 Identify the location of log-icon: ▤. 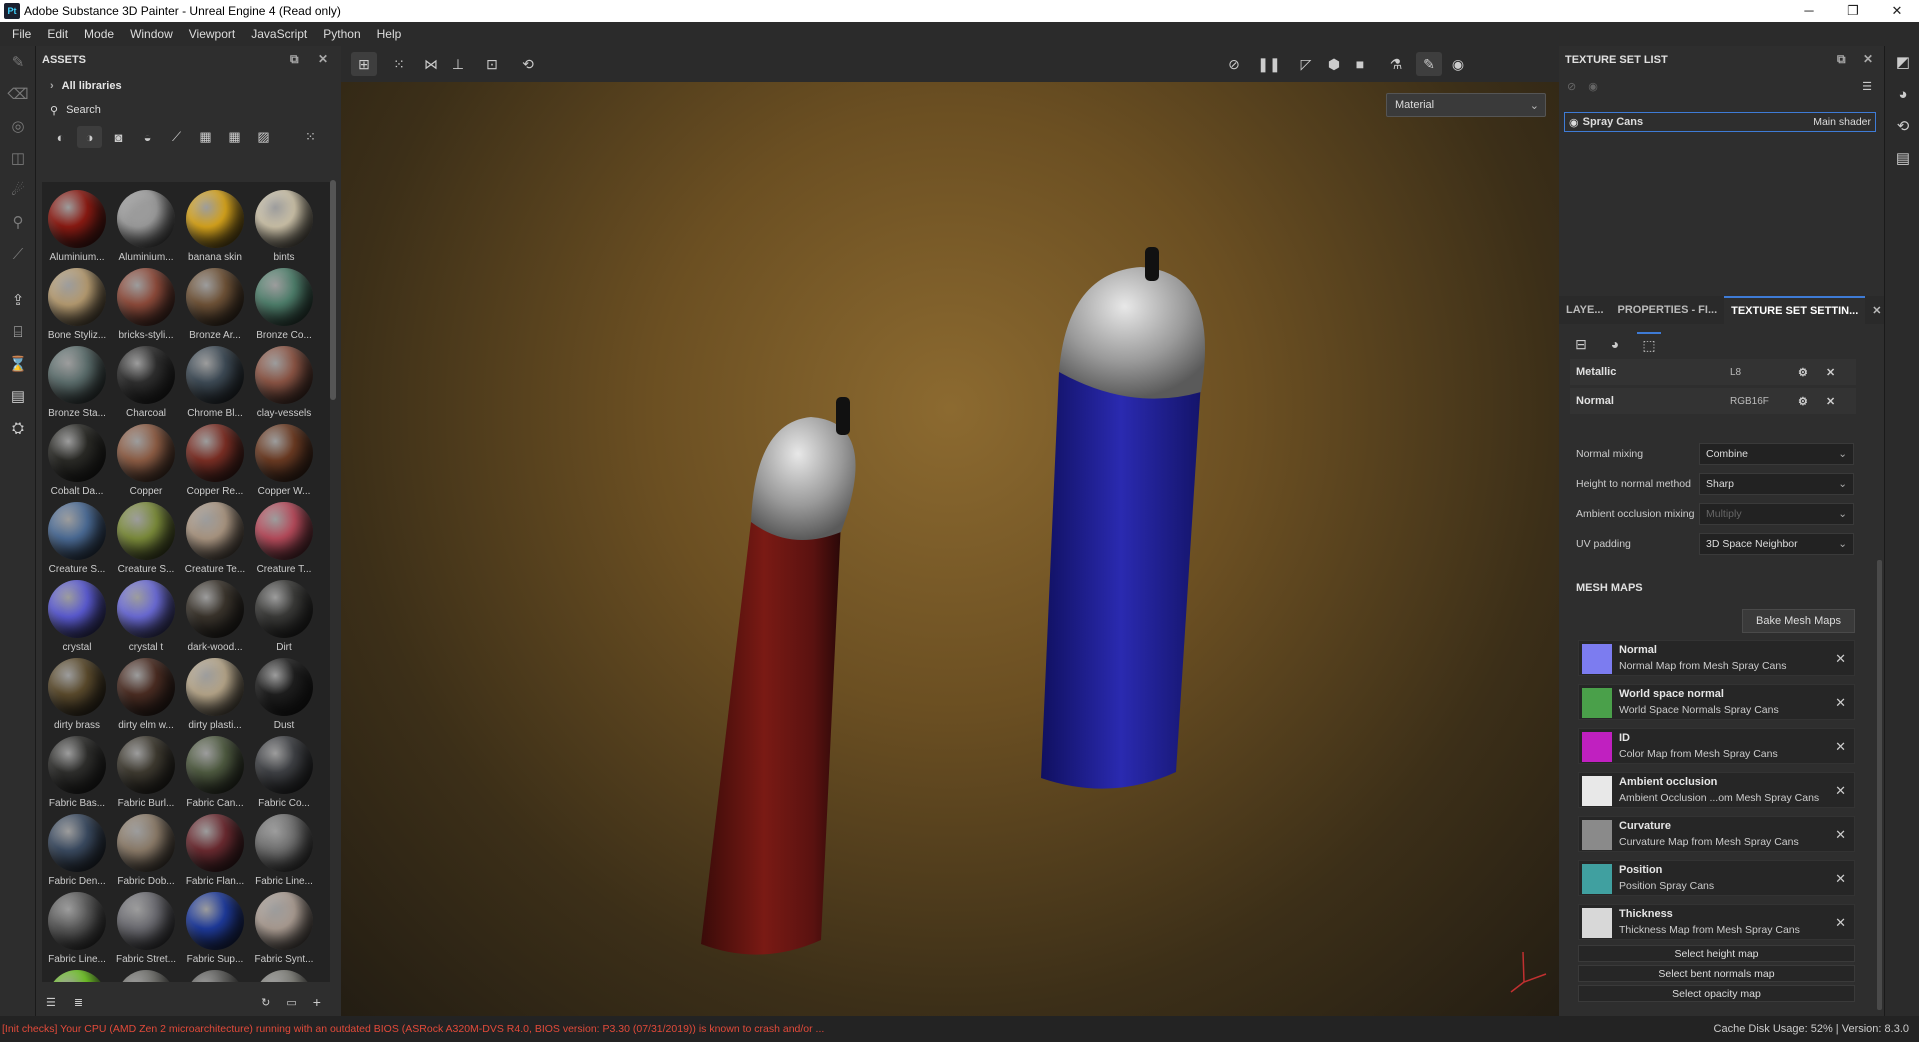
(18, 396).